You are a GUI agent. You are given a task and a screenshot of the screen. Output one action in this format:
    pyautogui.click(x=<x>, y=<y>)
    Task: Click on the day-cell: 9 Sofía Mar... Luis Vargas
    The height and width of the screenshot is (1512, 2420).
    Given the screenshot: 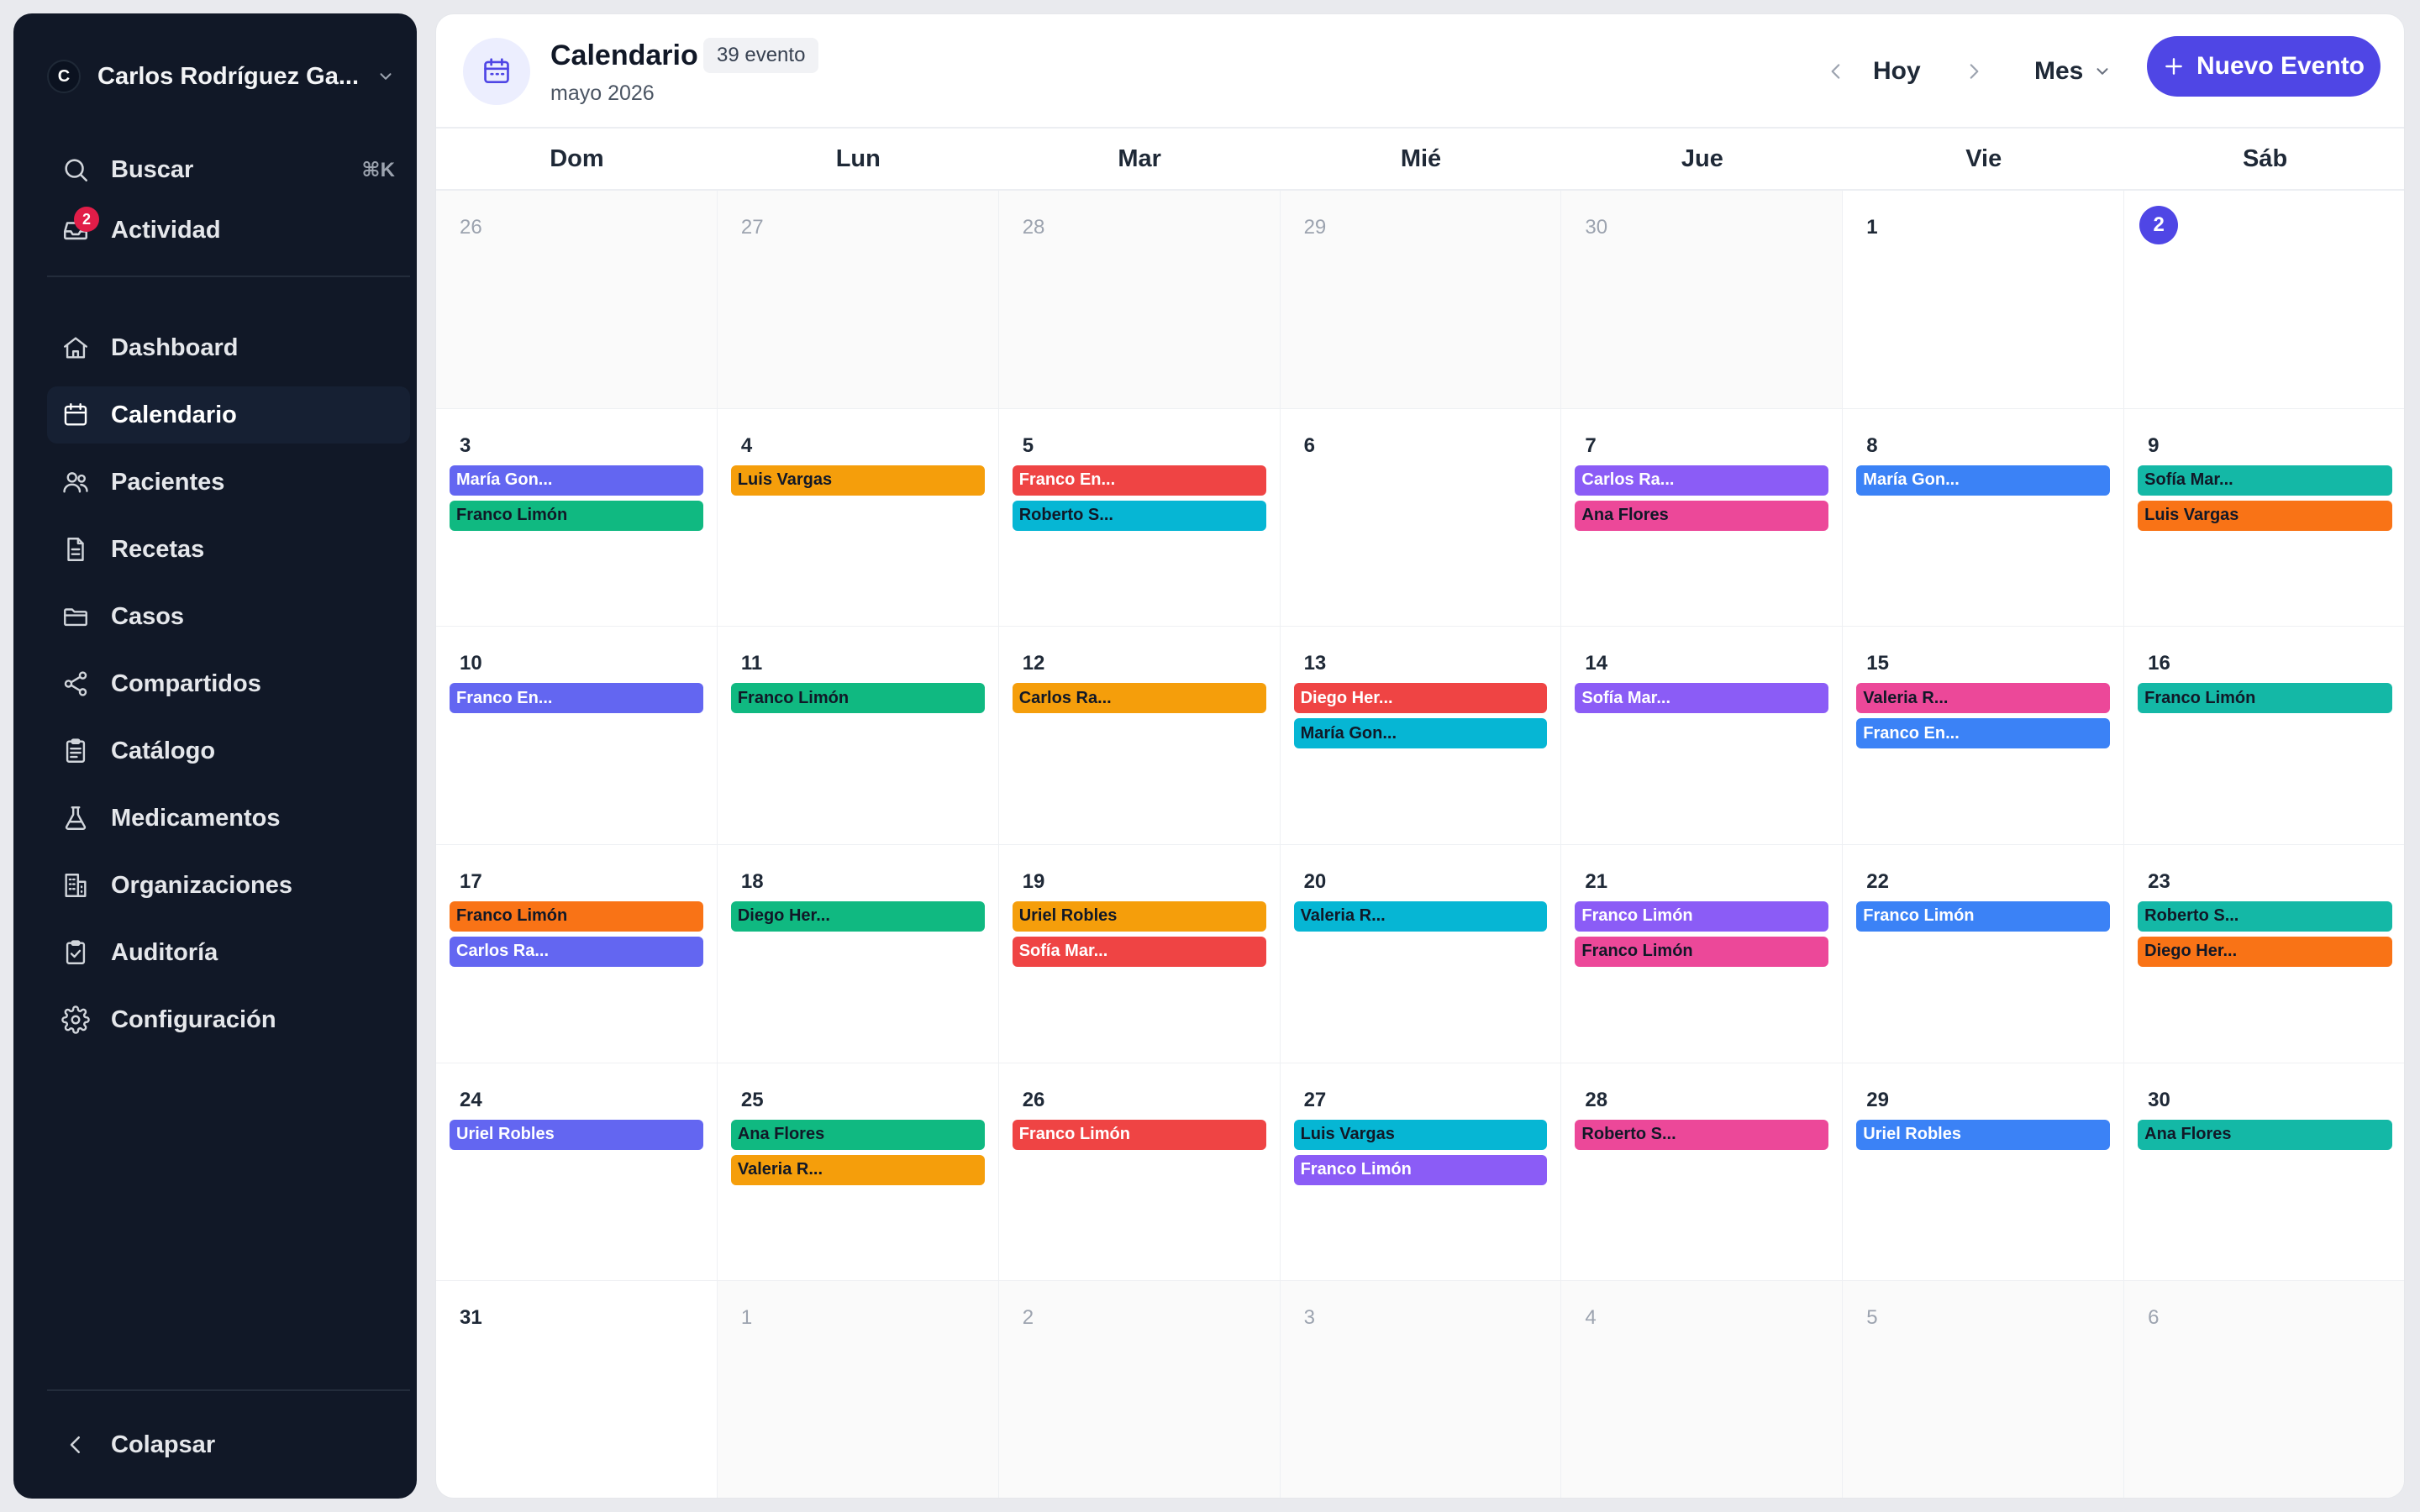 What is the action you would take?
    pyautogui.click(x=2264, y=518)
    